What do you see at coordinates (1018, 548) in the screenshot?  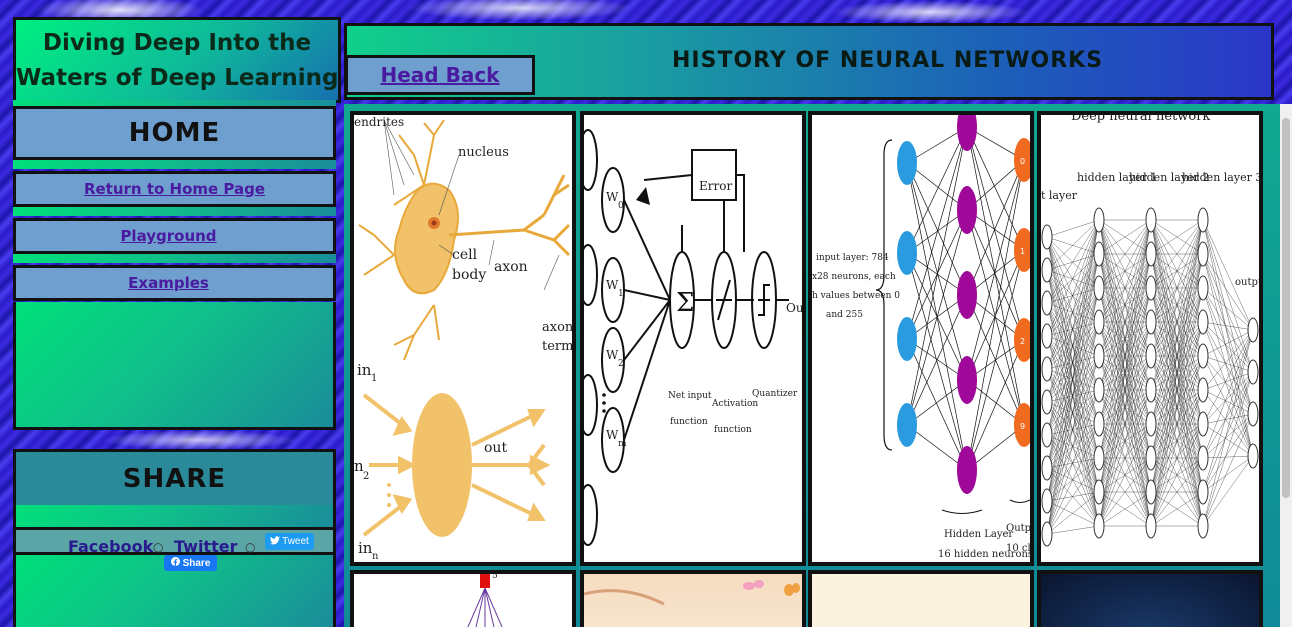 I see `tile3-output-text-2: 10 class` at bounding box center [1018, 548].